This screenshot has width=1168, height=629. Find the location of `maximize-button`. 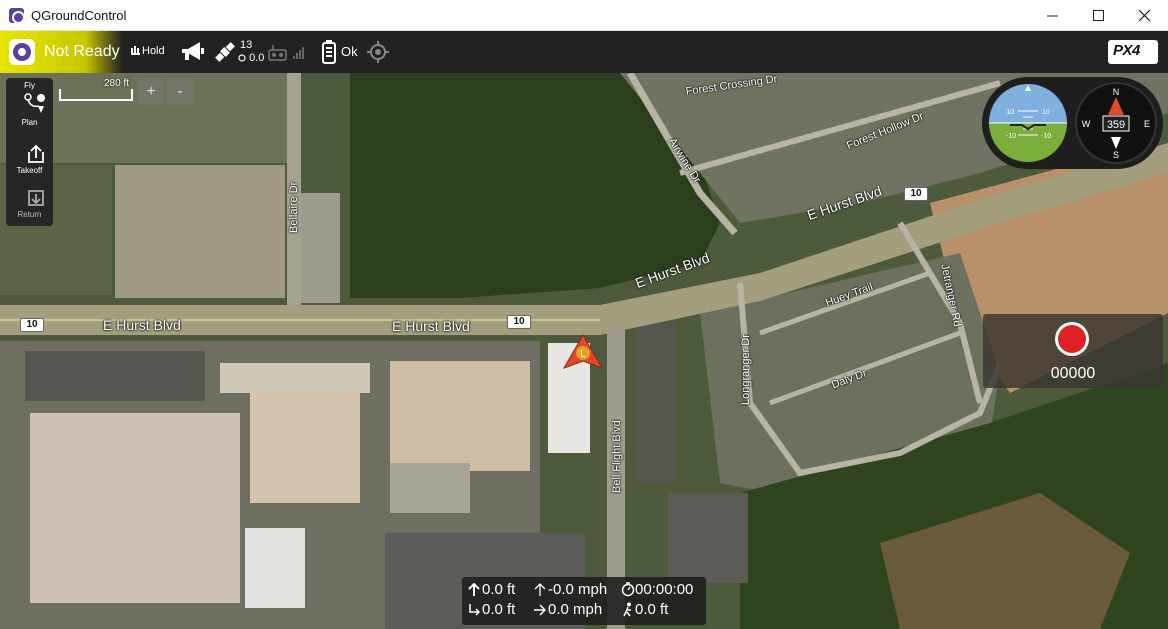

maximize-button is located at coordinates (1099, 15).